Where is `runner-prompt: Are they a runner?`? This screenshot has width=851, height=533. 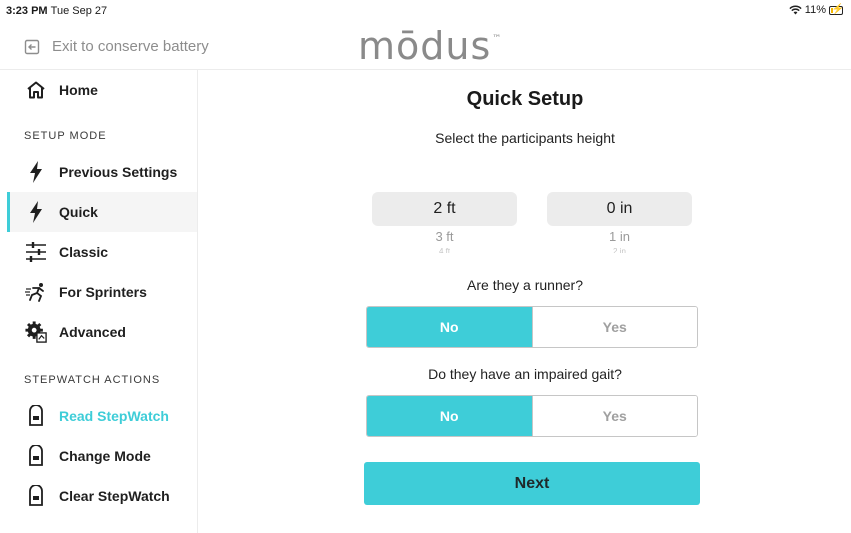
runner-prompt: Are they a runner? is located at coordinates (525, 285).